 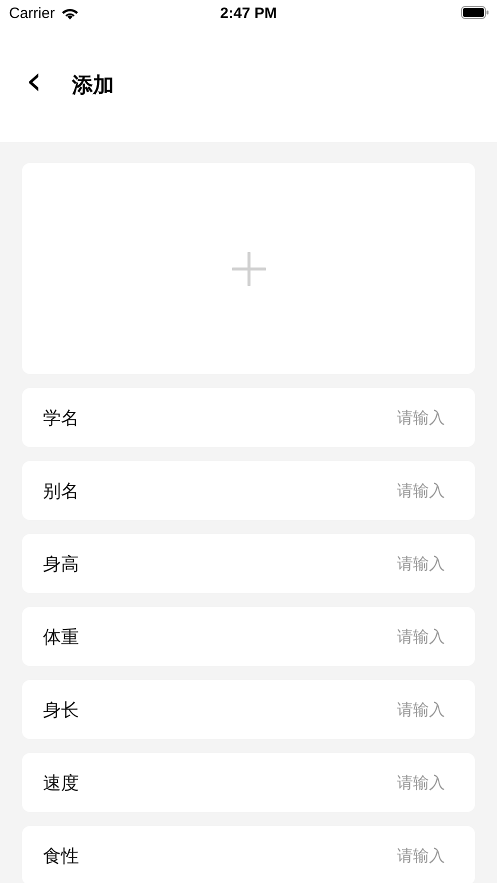 I want to click on field-label: 身高, so click(x=61, y=564).